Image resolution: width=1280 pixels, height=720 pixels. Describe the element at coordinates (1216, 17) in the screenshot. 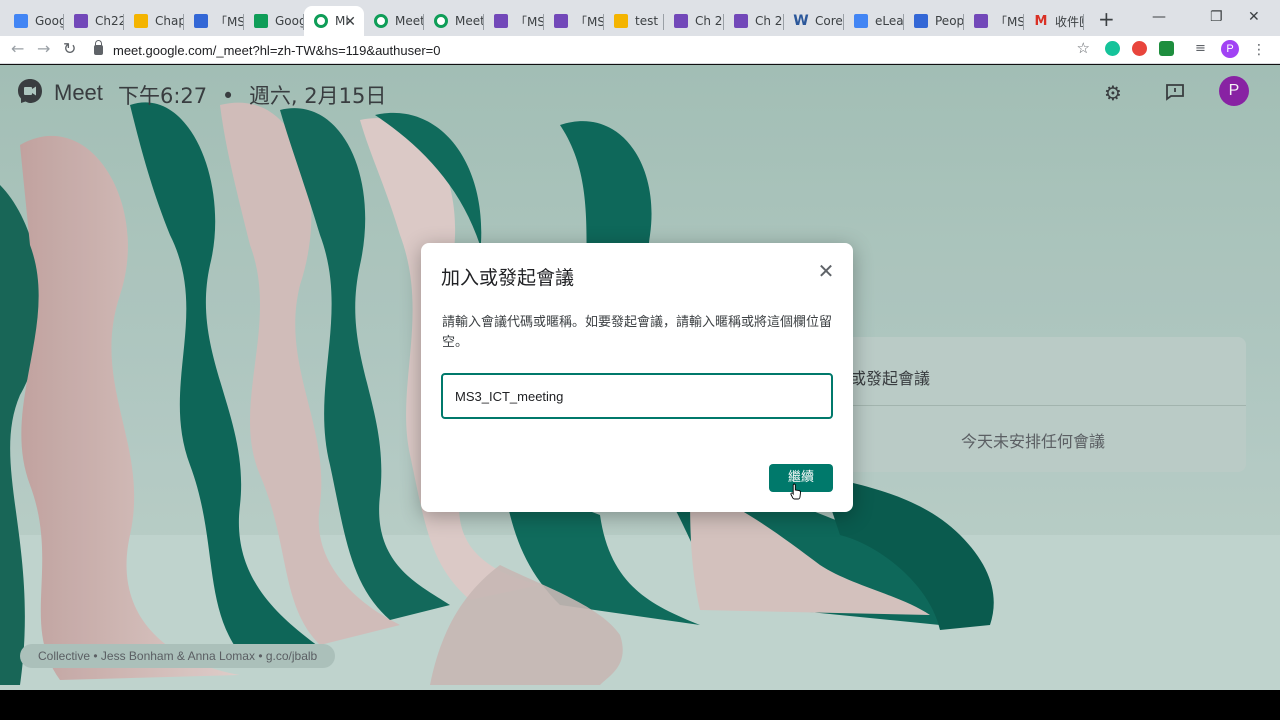

I see `restore-icon: ❐` at that location.